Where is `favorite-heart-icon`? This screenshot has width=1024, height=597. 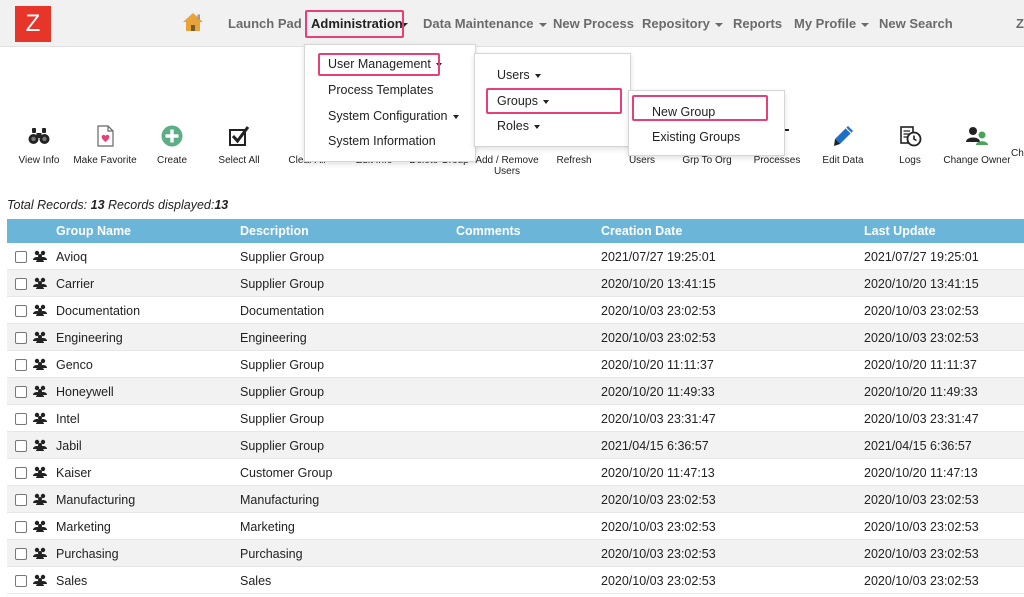 favorite-heart-icon is located at coordinates (105, 136).